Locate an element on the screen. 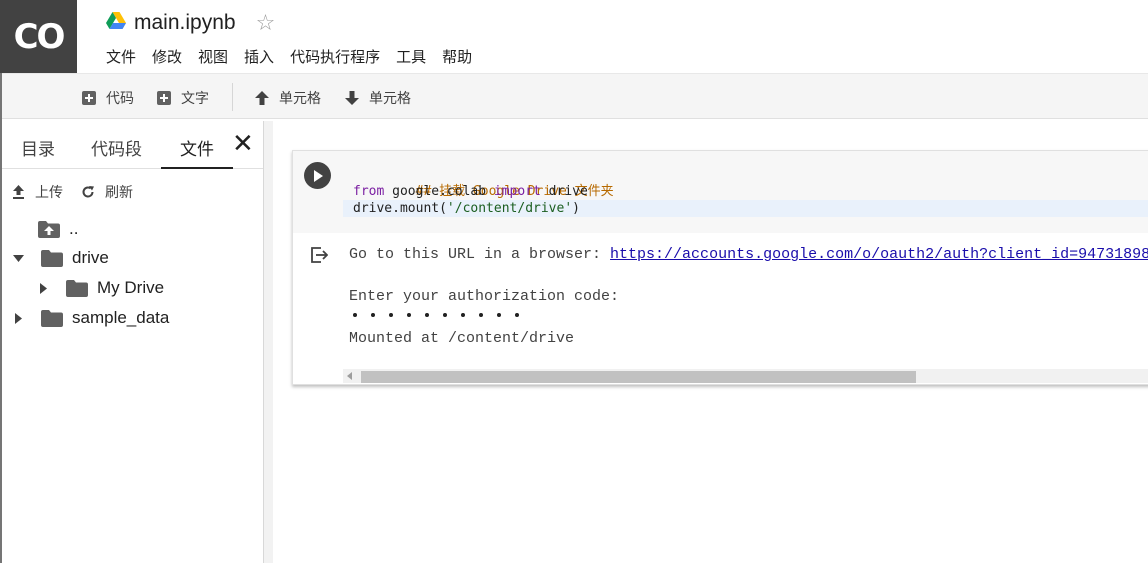 Image resolution: width=1148 pixels, height=563 pixels. move-cell-up-button: 单元格 is located at coordinates (288, 98).